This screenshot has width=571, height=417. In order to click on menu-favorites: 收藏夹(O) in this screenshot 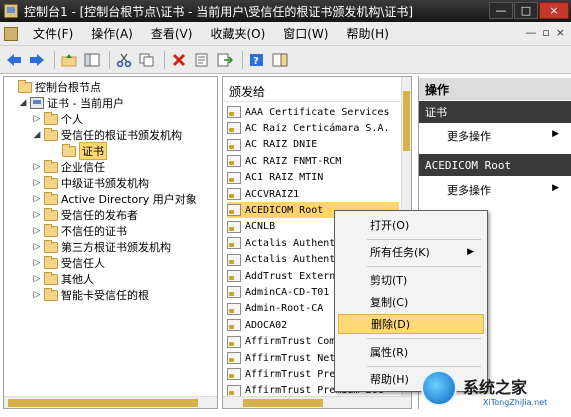, I will do `click(237, 33)`.